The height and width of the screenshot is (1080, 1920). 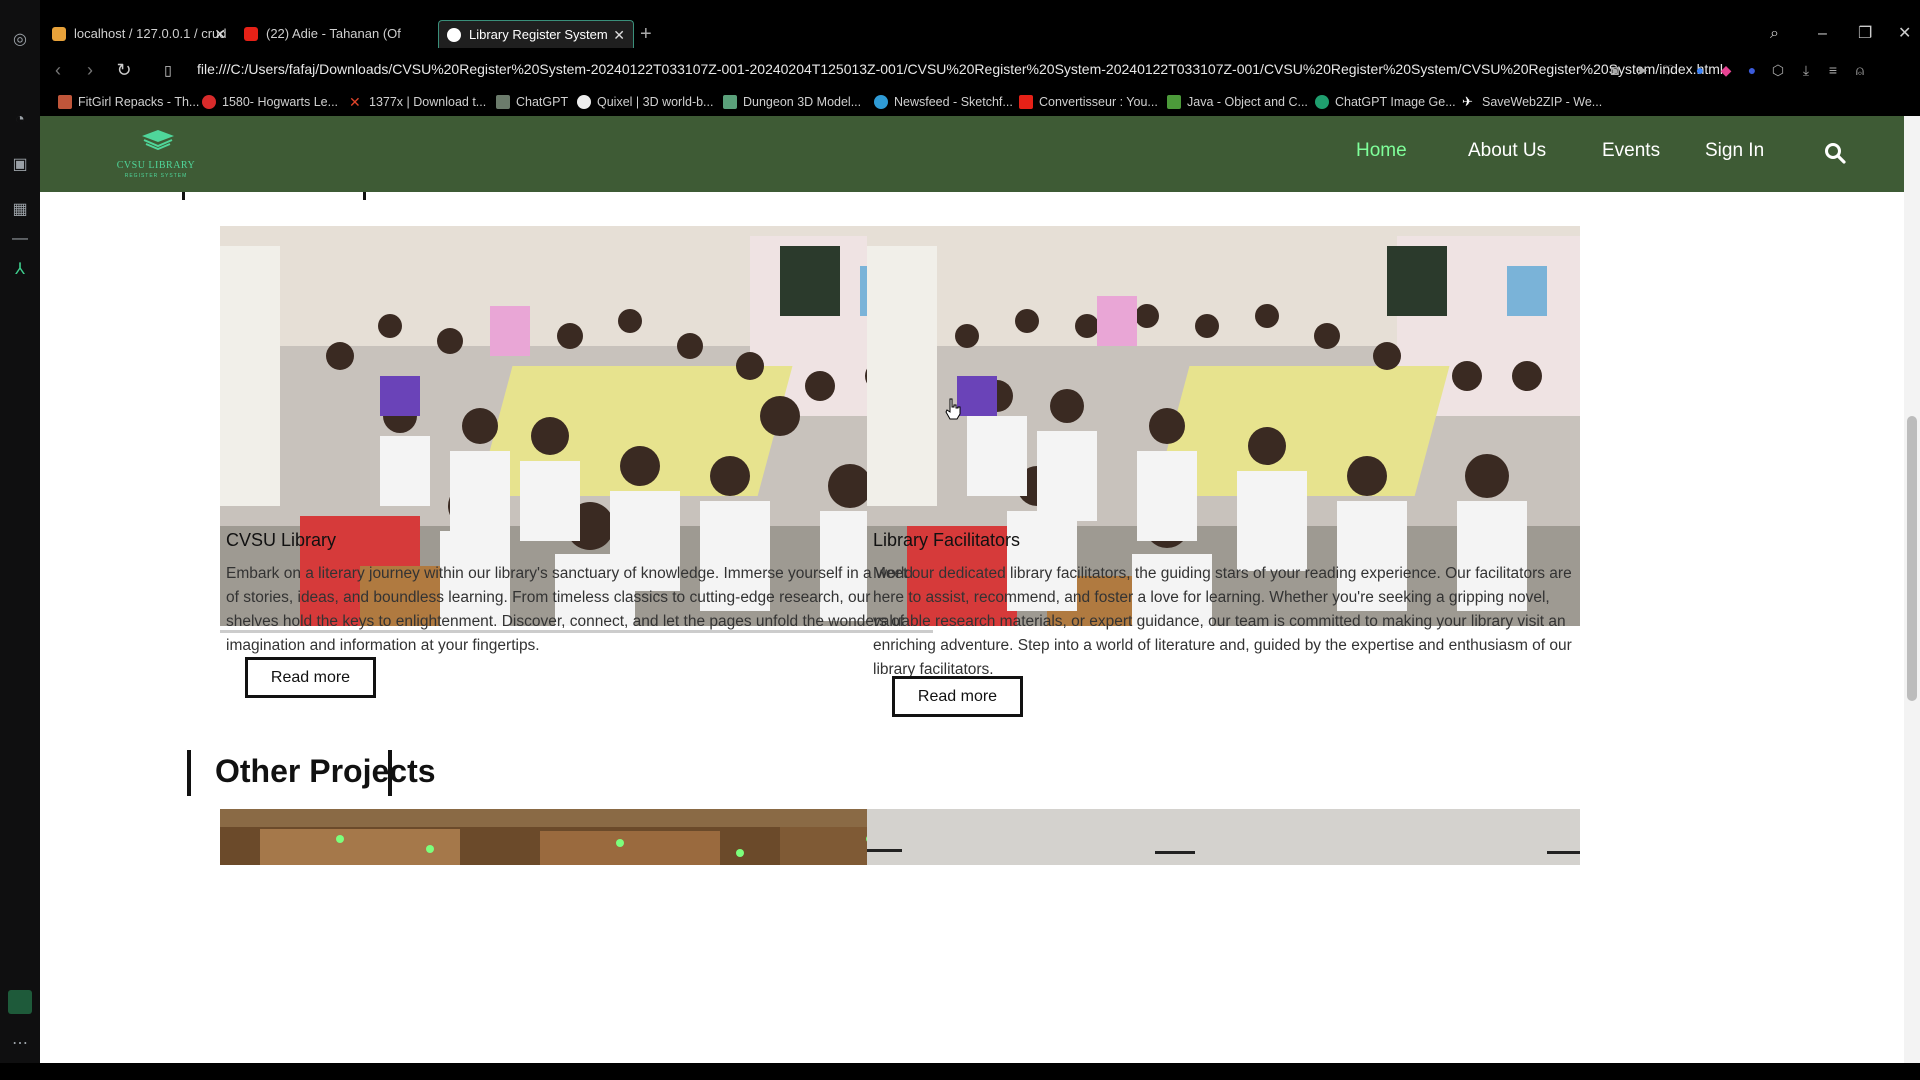 I want to click on back-icon: ‹, so click(x=58, y=70).